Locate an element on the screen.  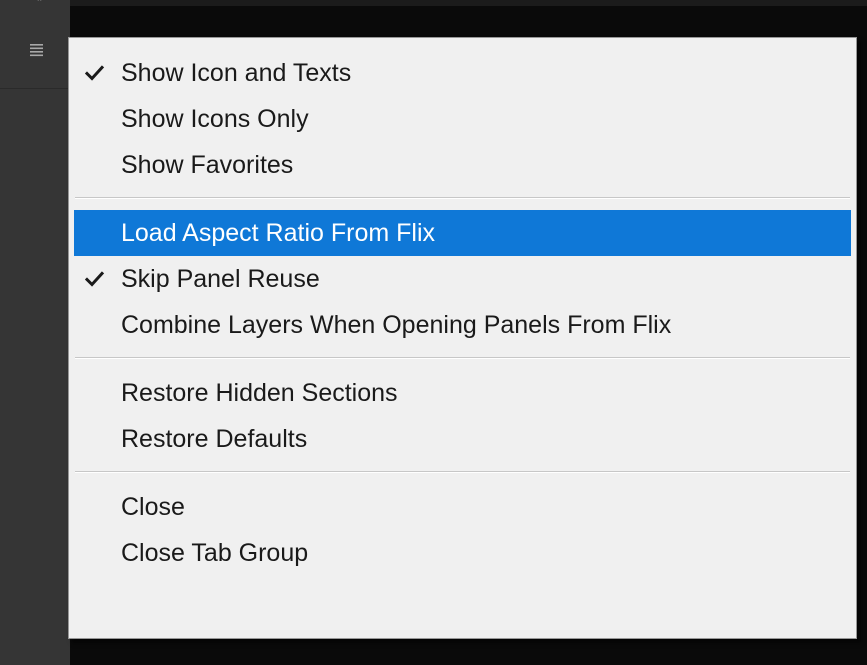
menu-item-label: Skip Panel Reuse is located at coordinates (220, 279).